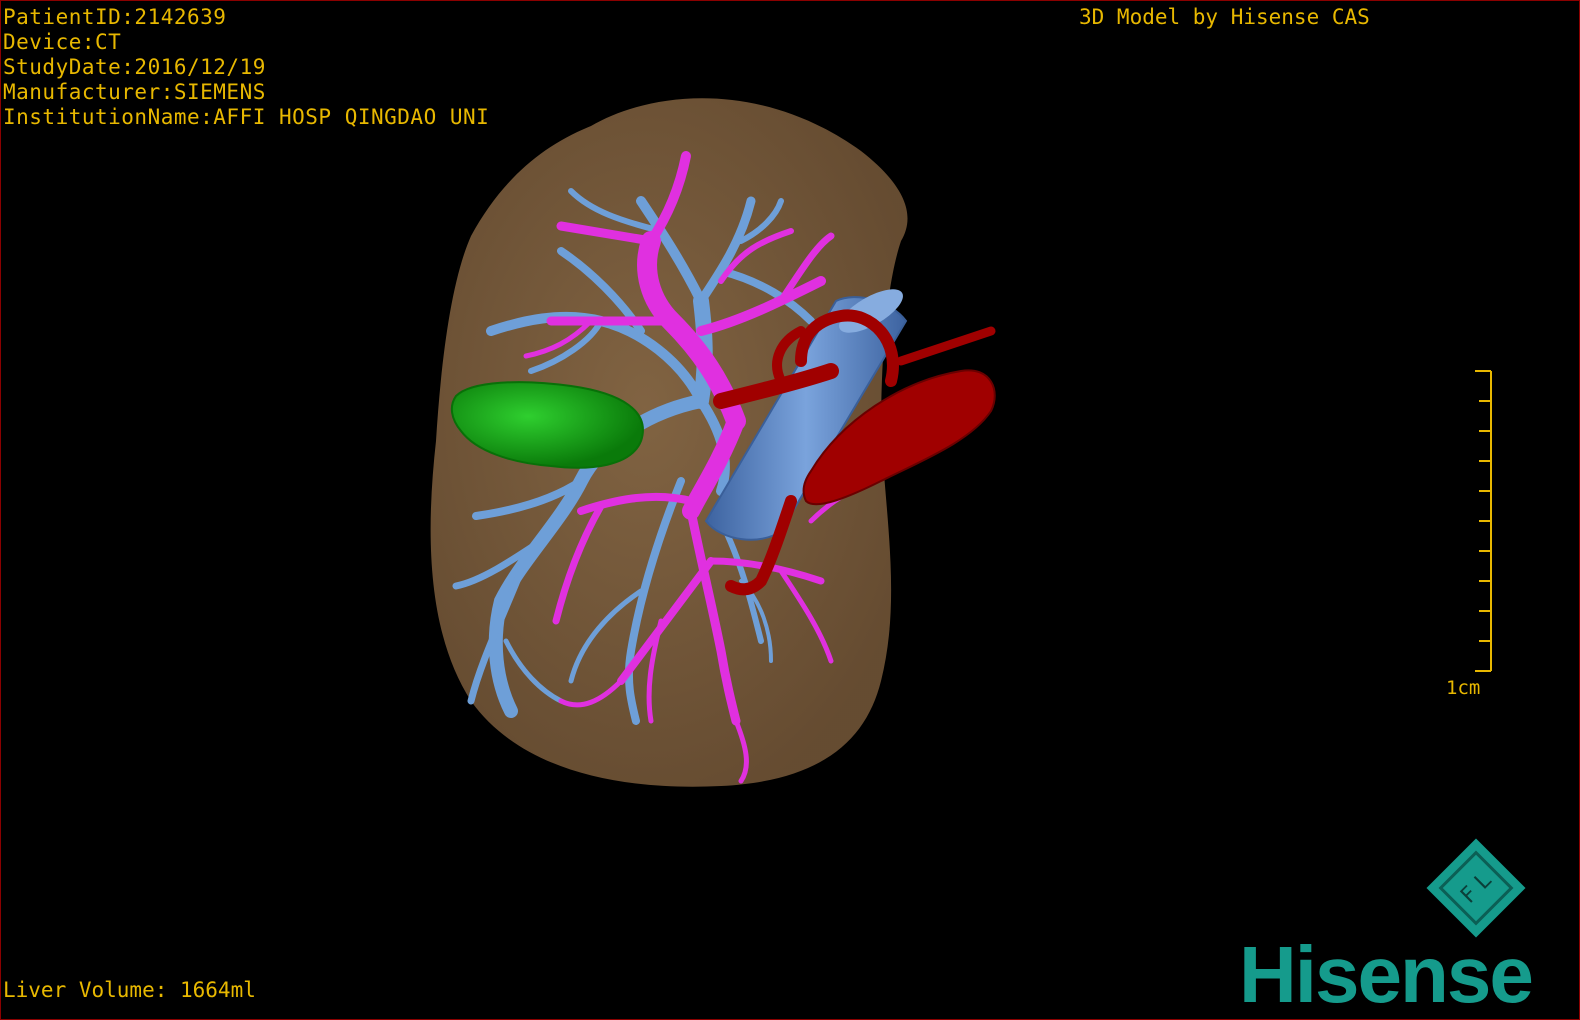 The width and height of the screenshot is (1580, 1020). I want to click on patient-id: PatientID:2142639, so click(115, 17).